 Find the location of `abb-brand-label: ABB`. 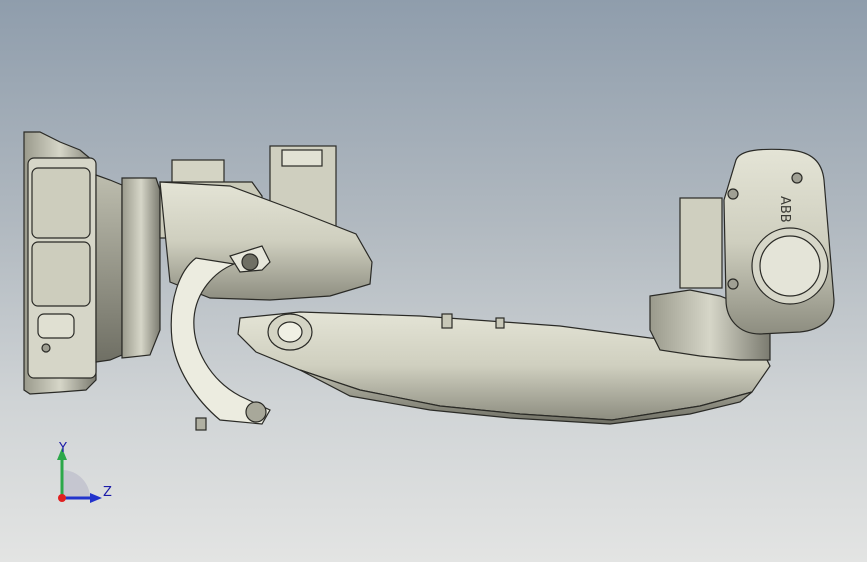

abb-brand-label: ABB is located at coordinates (784, 209).